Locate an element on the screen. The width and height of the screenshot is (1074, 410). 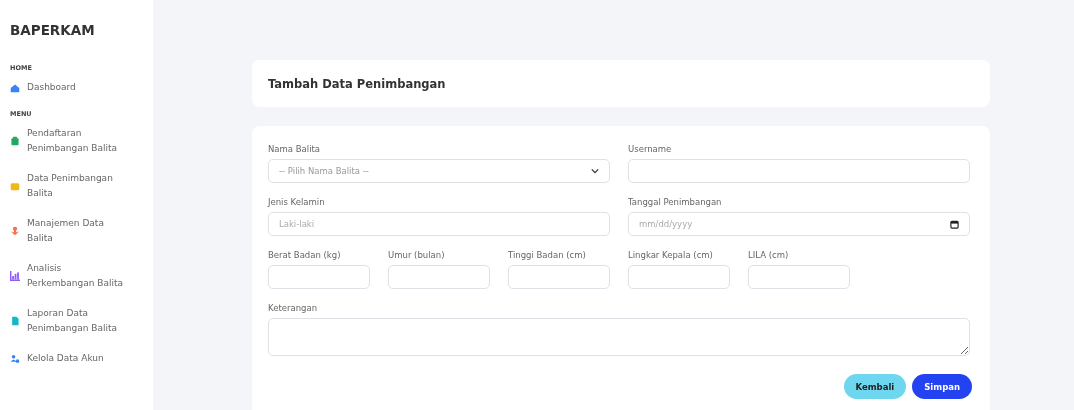
page-title: Tambah Data Penimbangan is located at coordinates (357, 83).